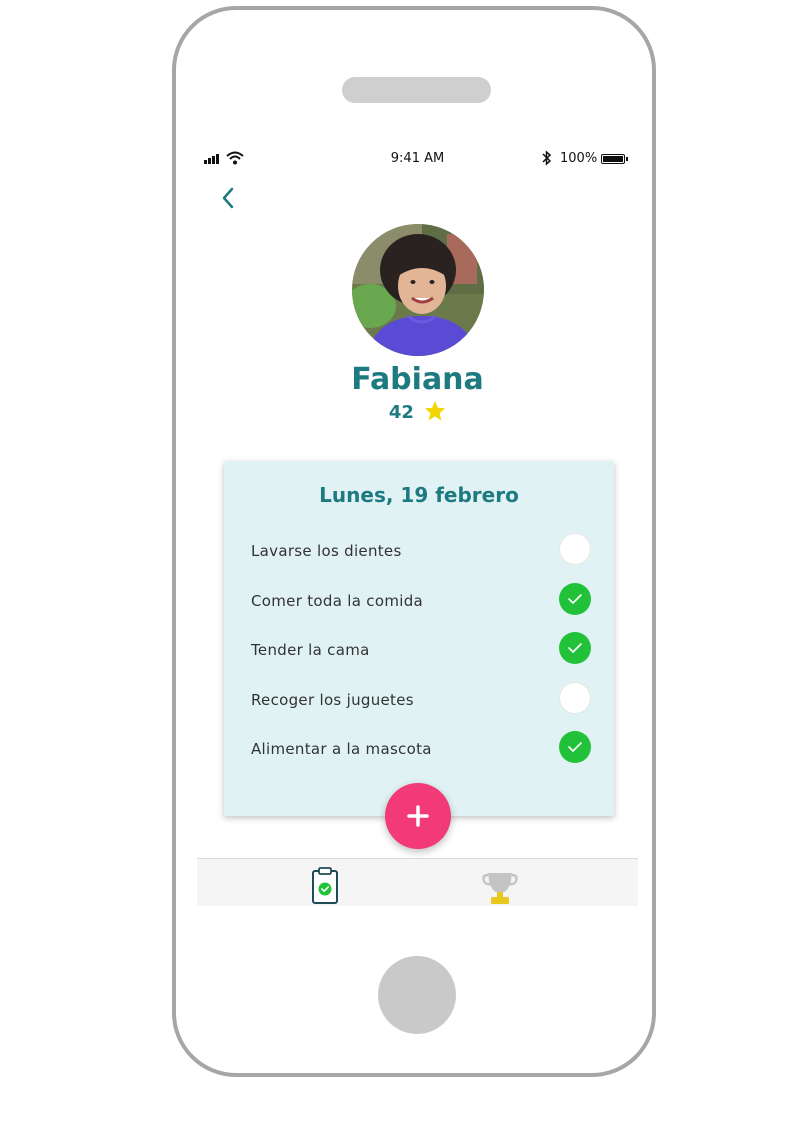 The image size is (794, 1123). I want to click on bluetooth-icon, so click(547, 158).